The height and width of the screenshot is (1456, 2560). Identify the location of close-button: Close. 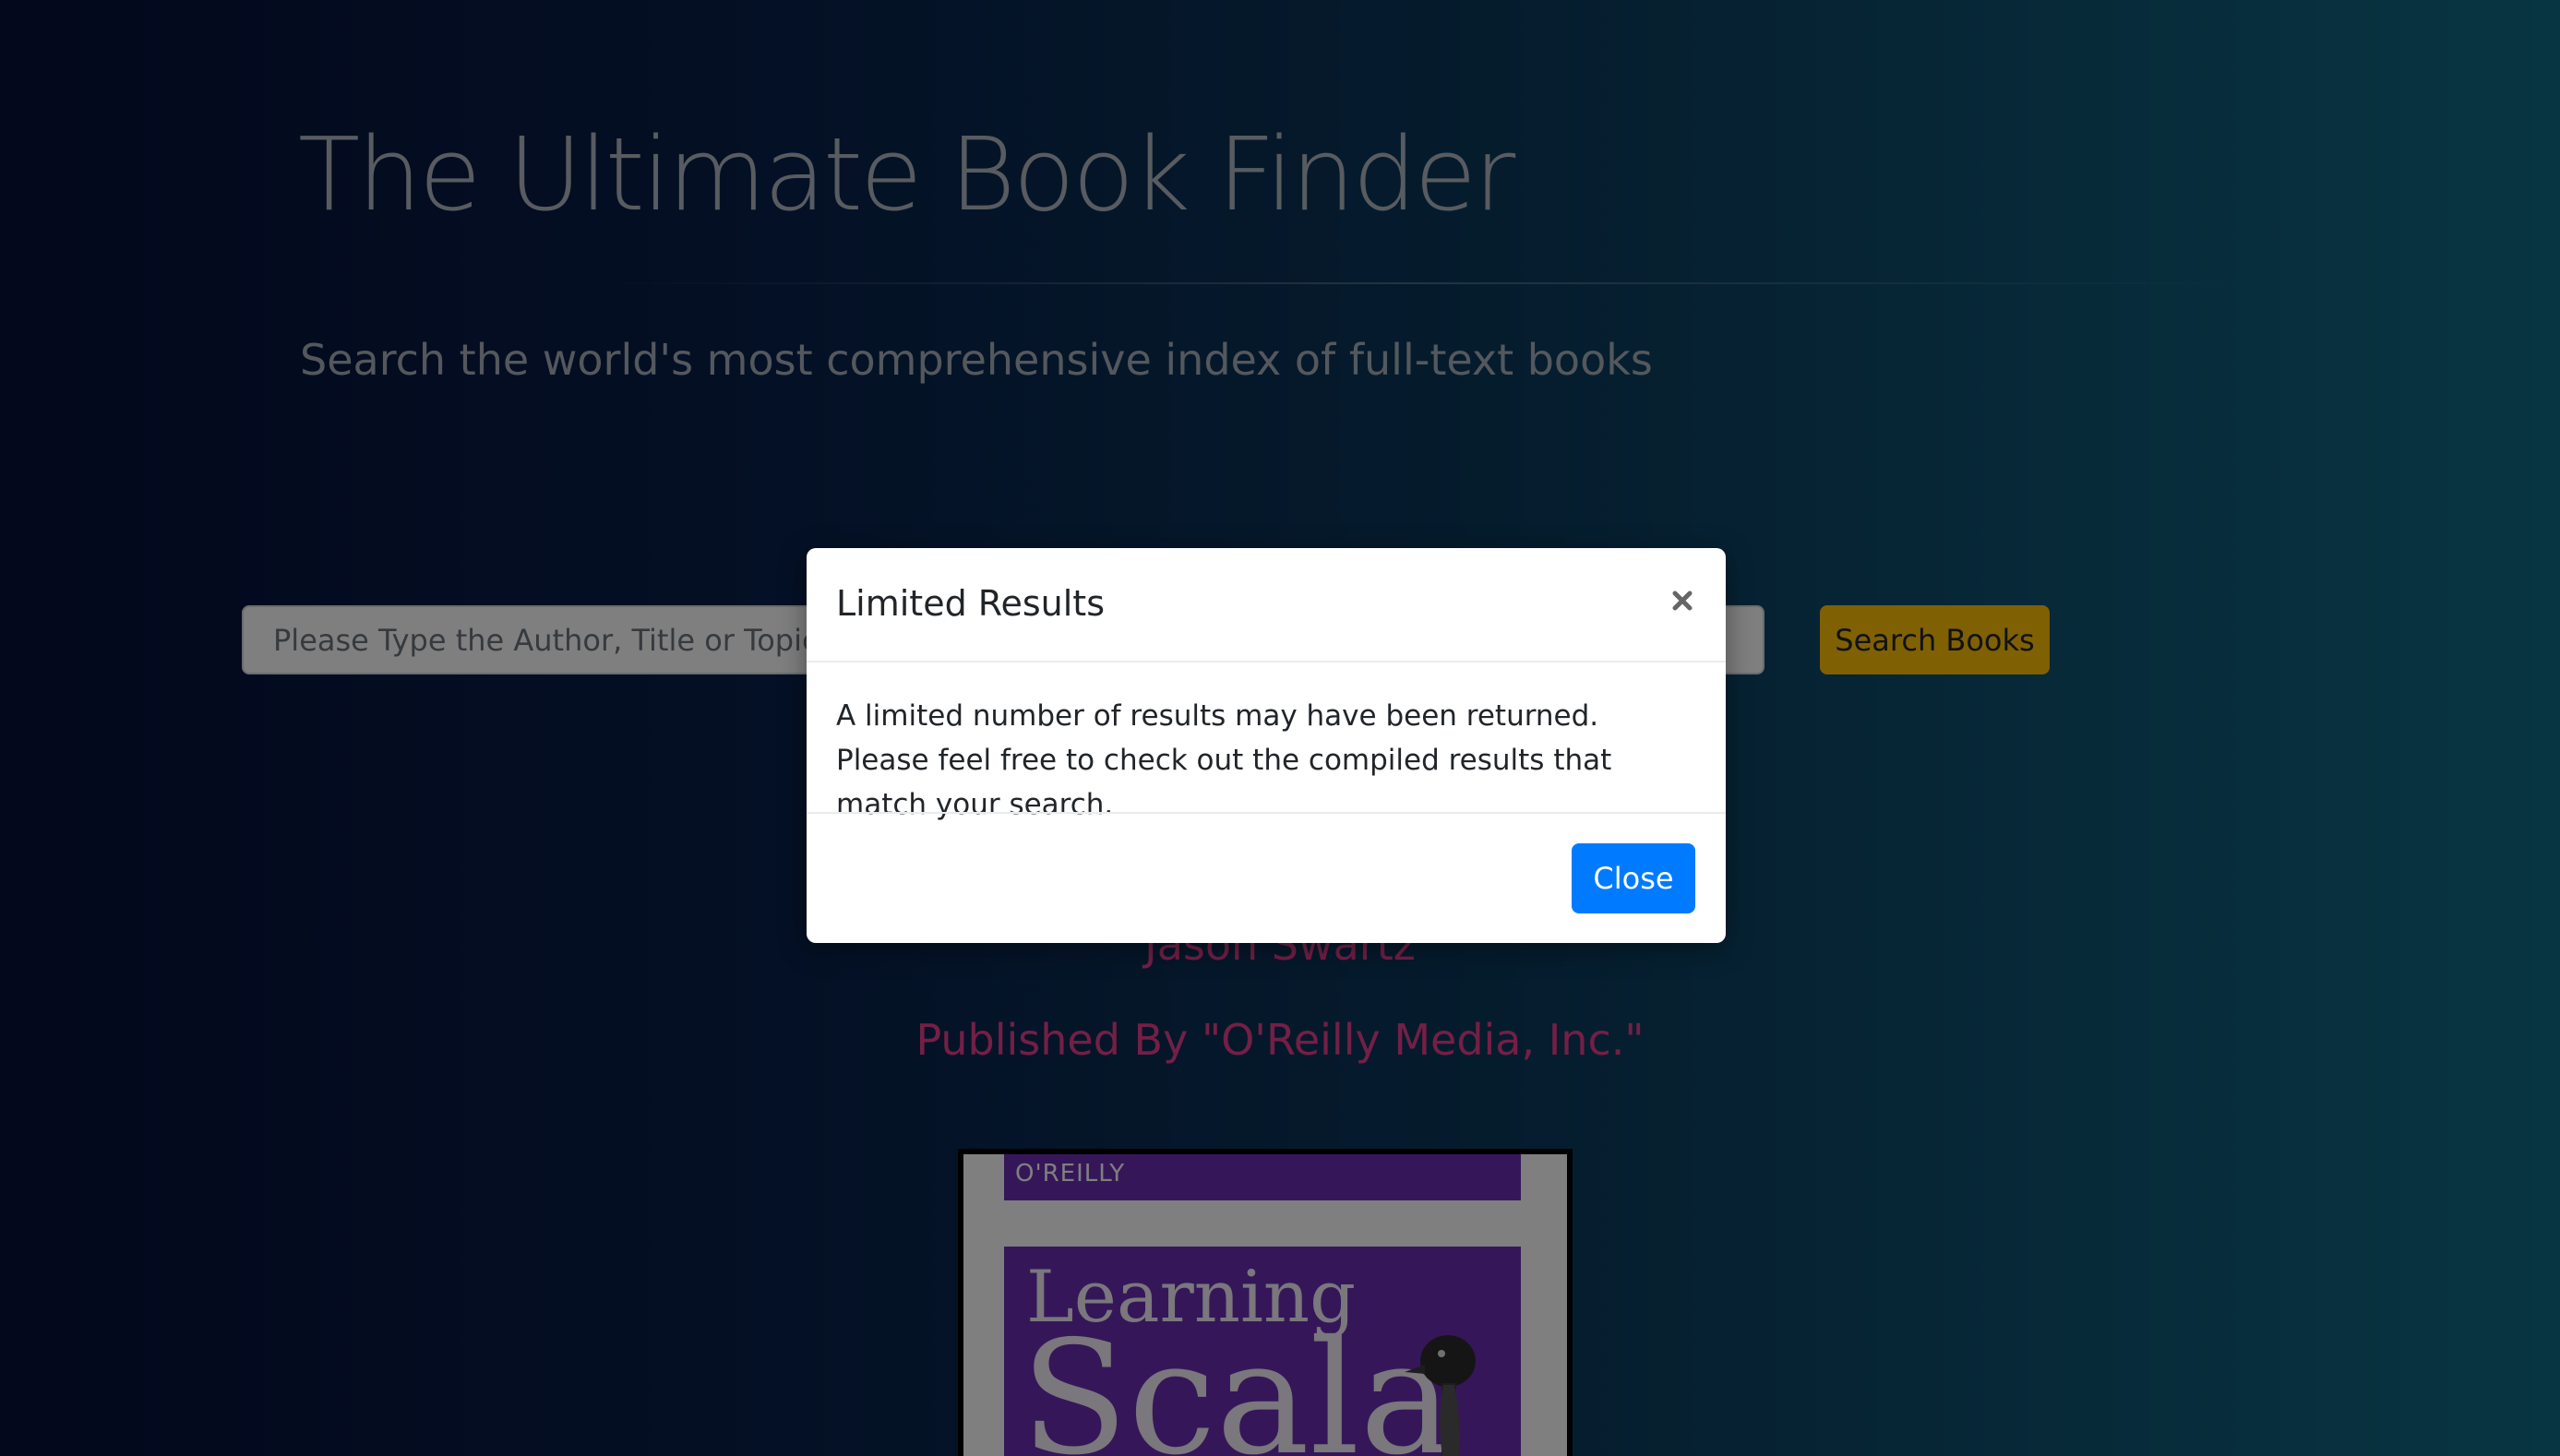
(1633, 878).